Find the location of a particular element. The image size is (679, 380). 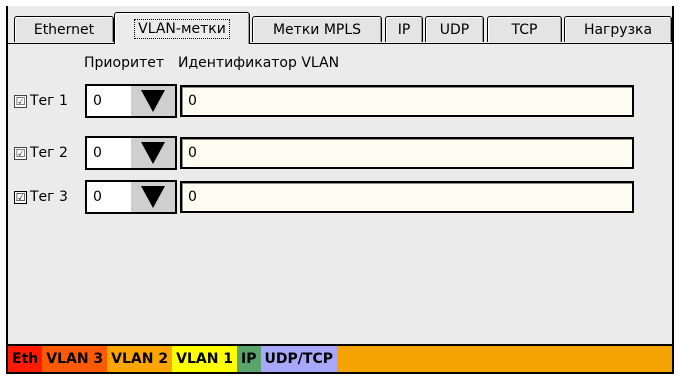

tag-1-vlan-id-input: 0 is located at coordinates (407, 101).